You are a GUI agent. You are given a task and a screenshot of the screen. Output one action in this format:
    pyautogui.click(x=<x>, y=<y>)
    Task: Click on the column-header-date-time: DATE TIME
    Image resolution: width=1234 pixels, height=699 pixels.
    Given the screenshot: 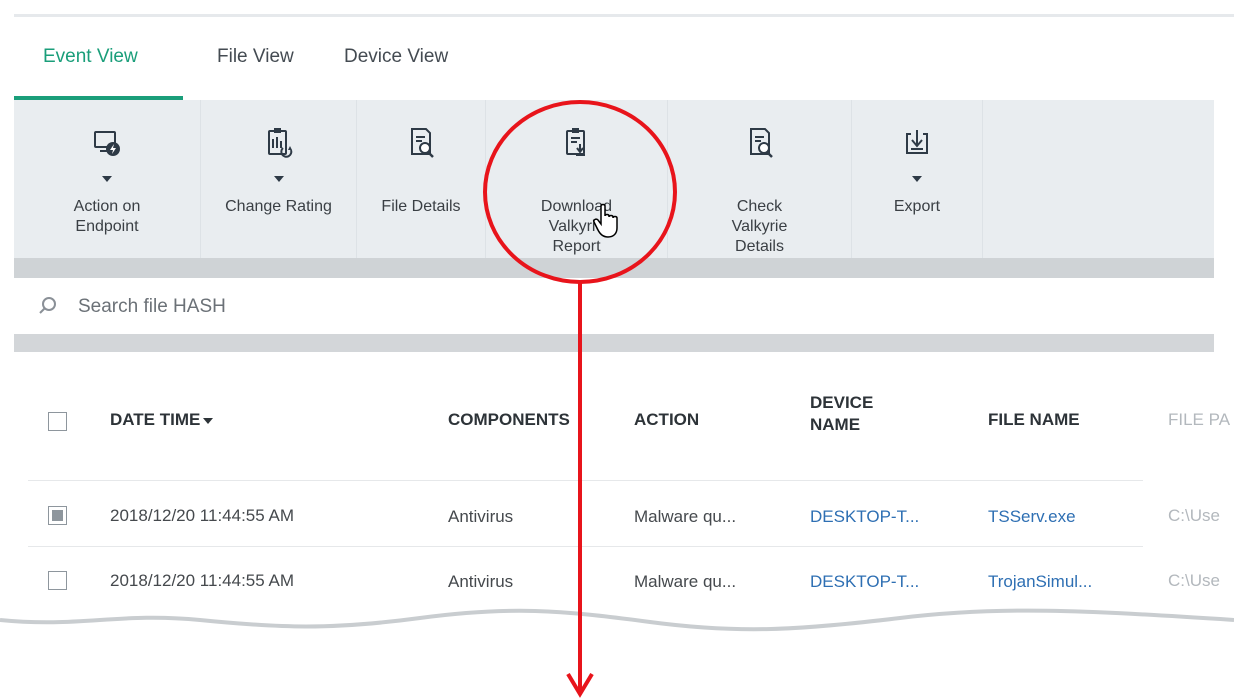 What is the action you would take?
    pyautogui.click(x=162, y=420)
    